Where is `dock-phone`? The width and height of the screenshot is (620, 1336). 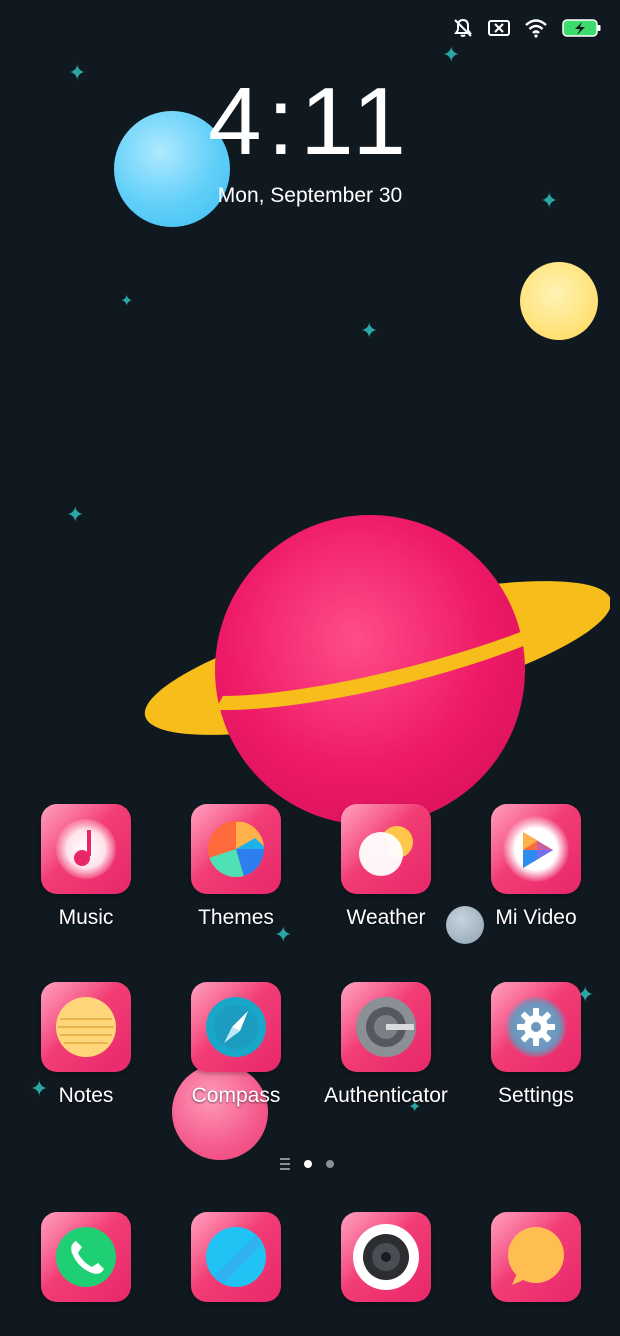 dock-phone is located at coordinates (86, 1257).